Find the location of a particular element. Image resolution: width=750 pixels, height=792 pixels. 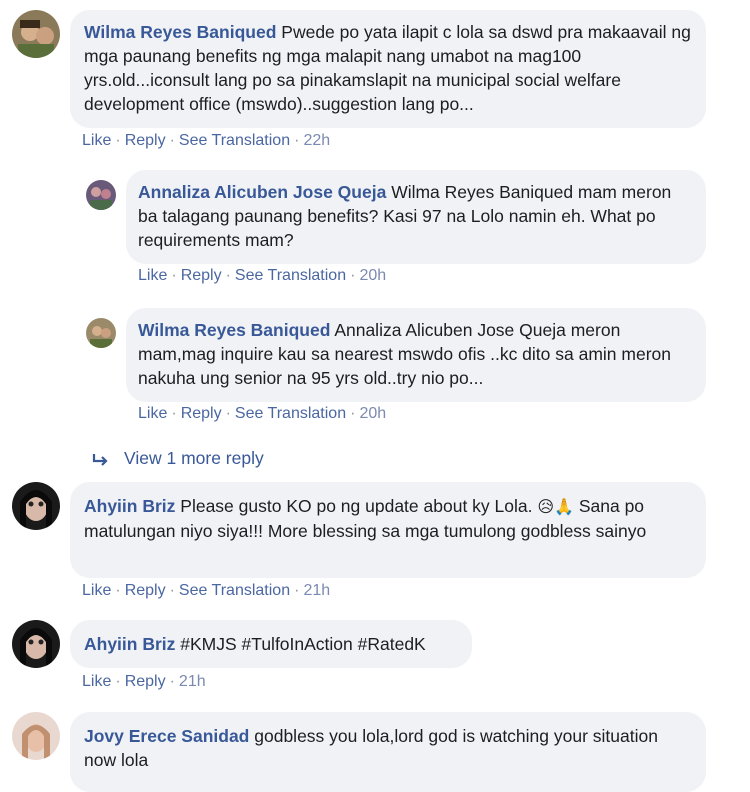

comment-author: Annaliza Alicuben Jose Queja is located at coordinates (262, 192).